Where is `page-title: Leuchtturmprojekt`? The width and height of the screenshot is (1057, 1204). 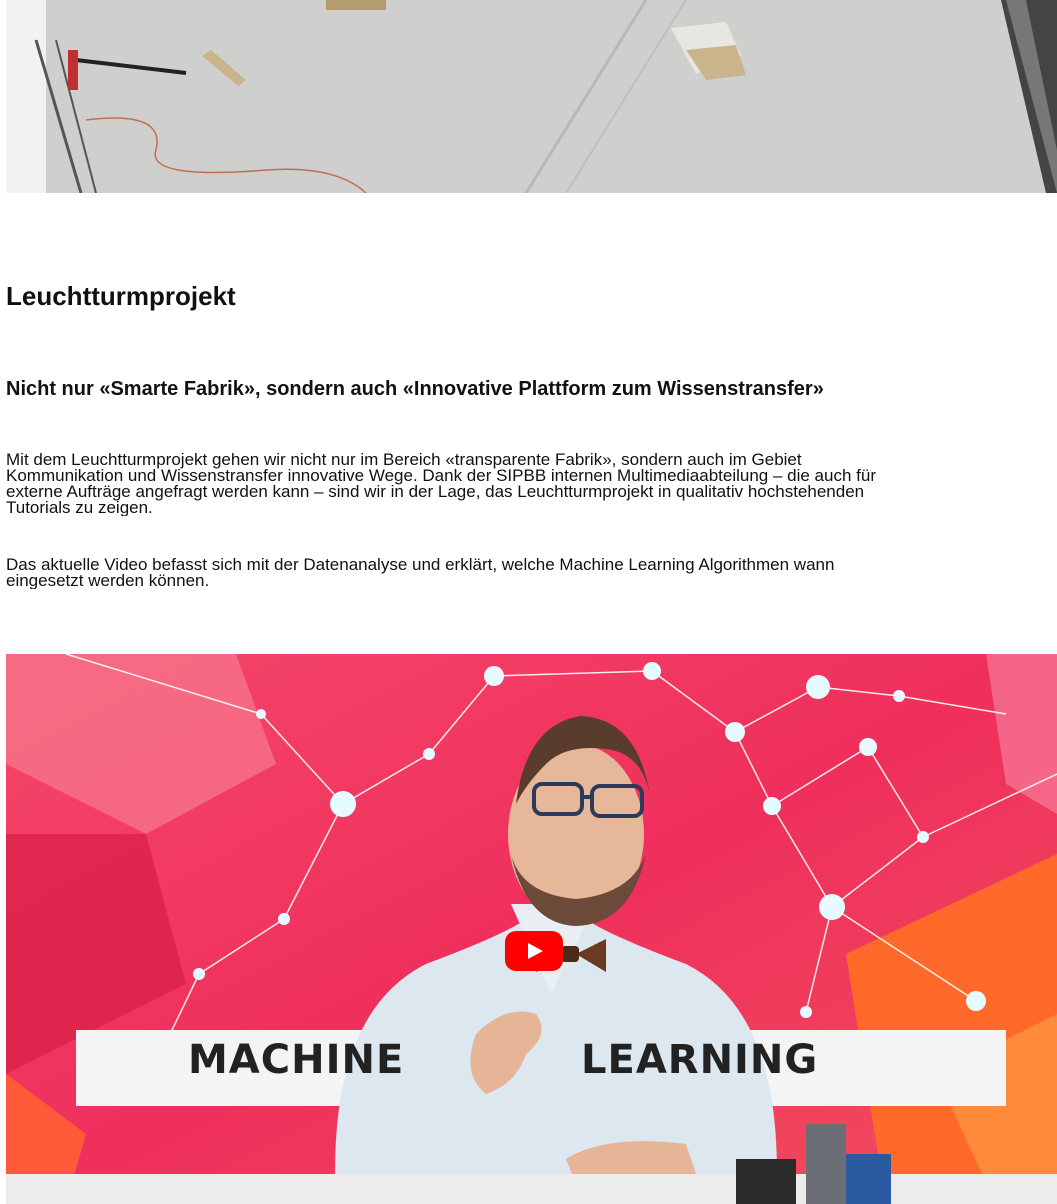
page-title: Leuchtturmprojekt is located at coordinates (121, 296).